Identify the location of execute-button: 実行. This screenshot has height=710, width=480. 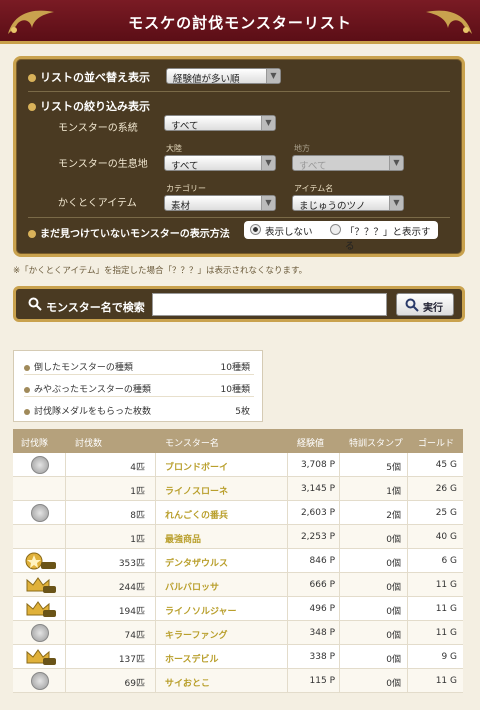
(425, 304).